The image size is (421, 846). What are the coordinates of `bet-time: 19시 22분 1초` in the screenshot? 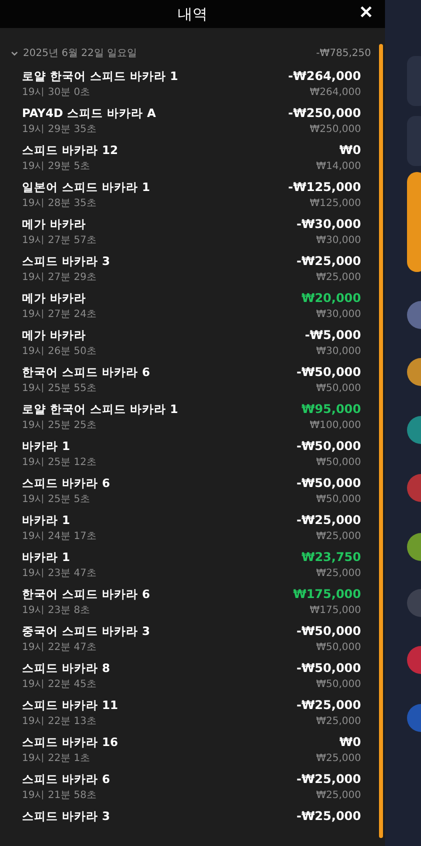 It's located at (56, 758).